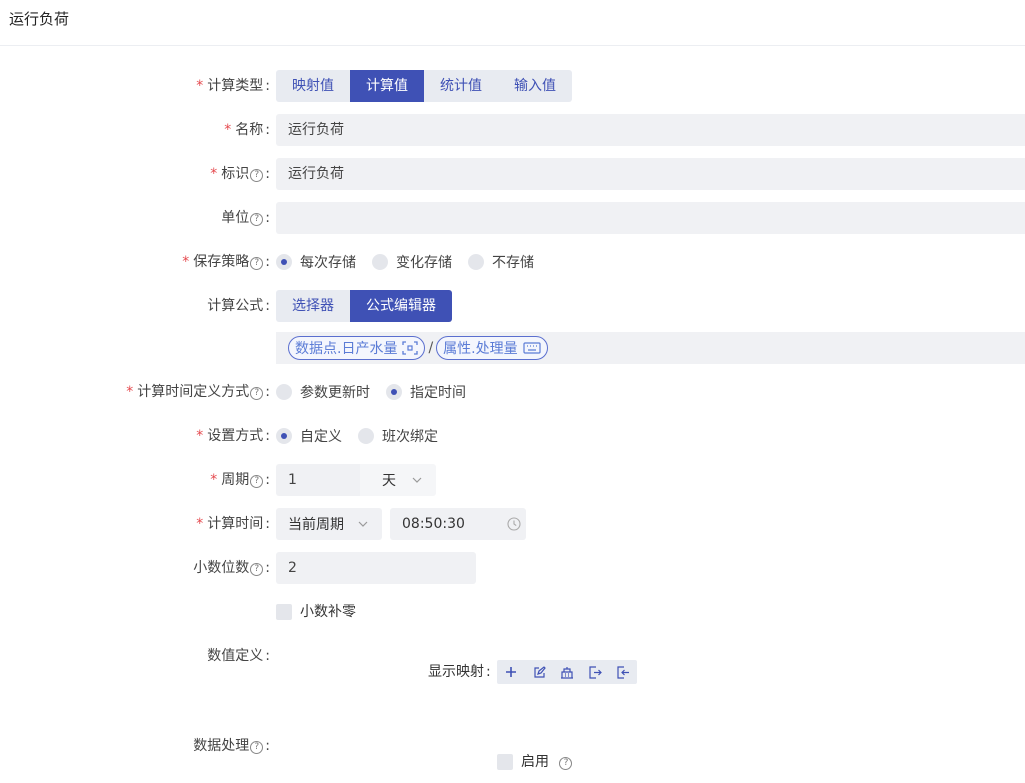 This screenshot has height=783, width=1025. What do you see at coordinates (238, 656) in the screenshot?
I see `value-def-label: 数值定义:` at bounding box center [238, 656].